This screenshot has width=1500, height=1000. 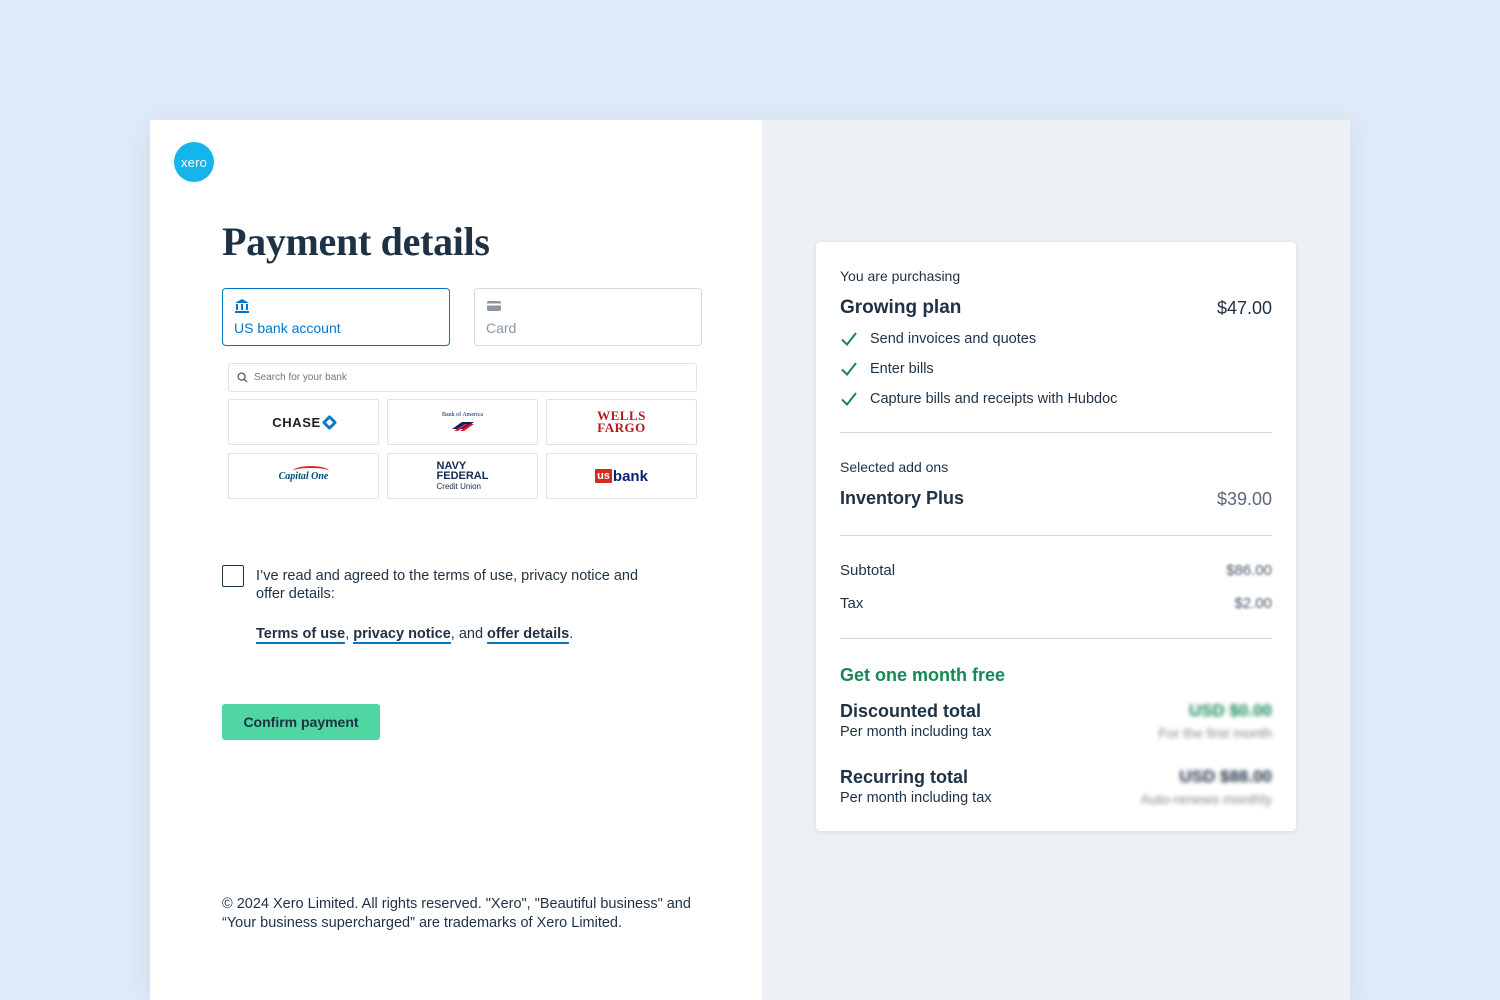 I want to click on bank-name-suffix: bank, so click(x=630, y=476).